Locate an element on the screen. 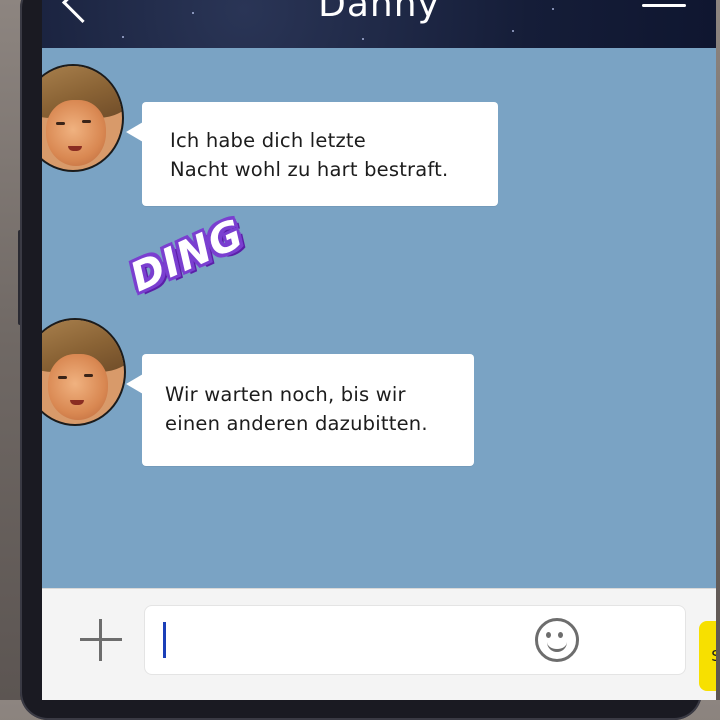 The image size is (720, 720). text-caret is located at coordinates (164, 640).